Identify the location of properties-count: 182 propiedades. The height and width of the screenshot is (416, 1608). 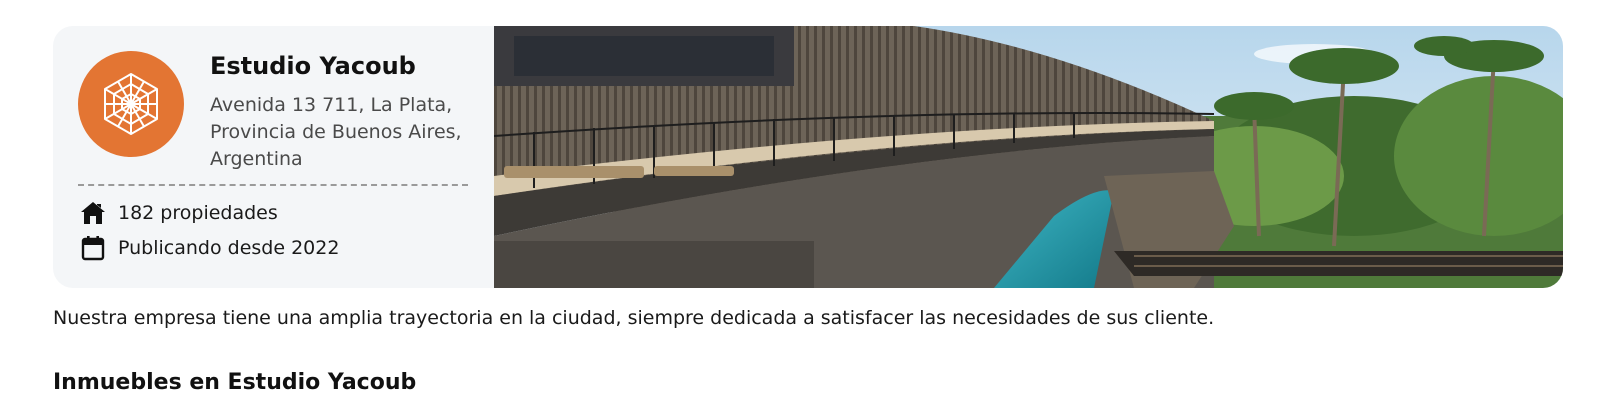
(178, 213).